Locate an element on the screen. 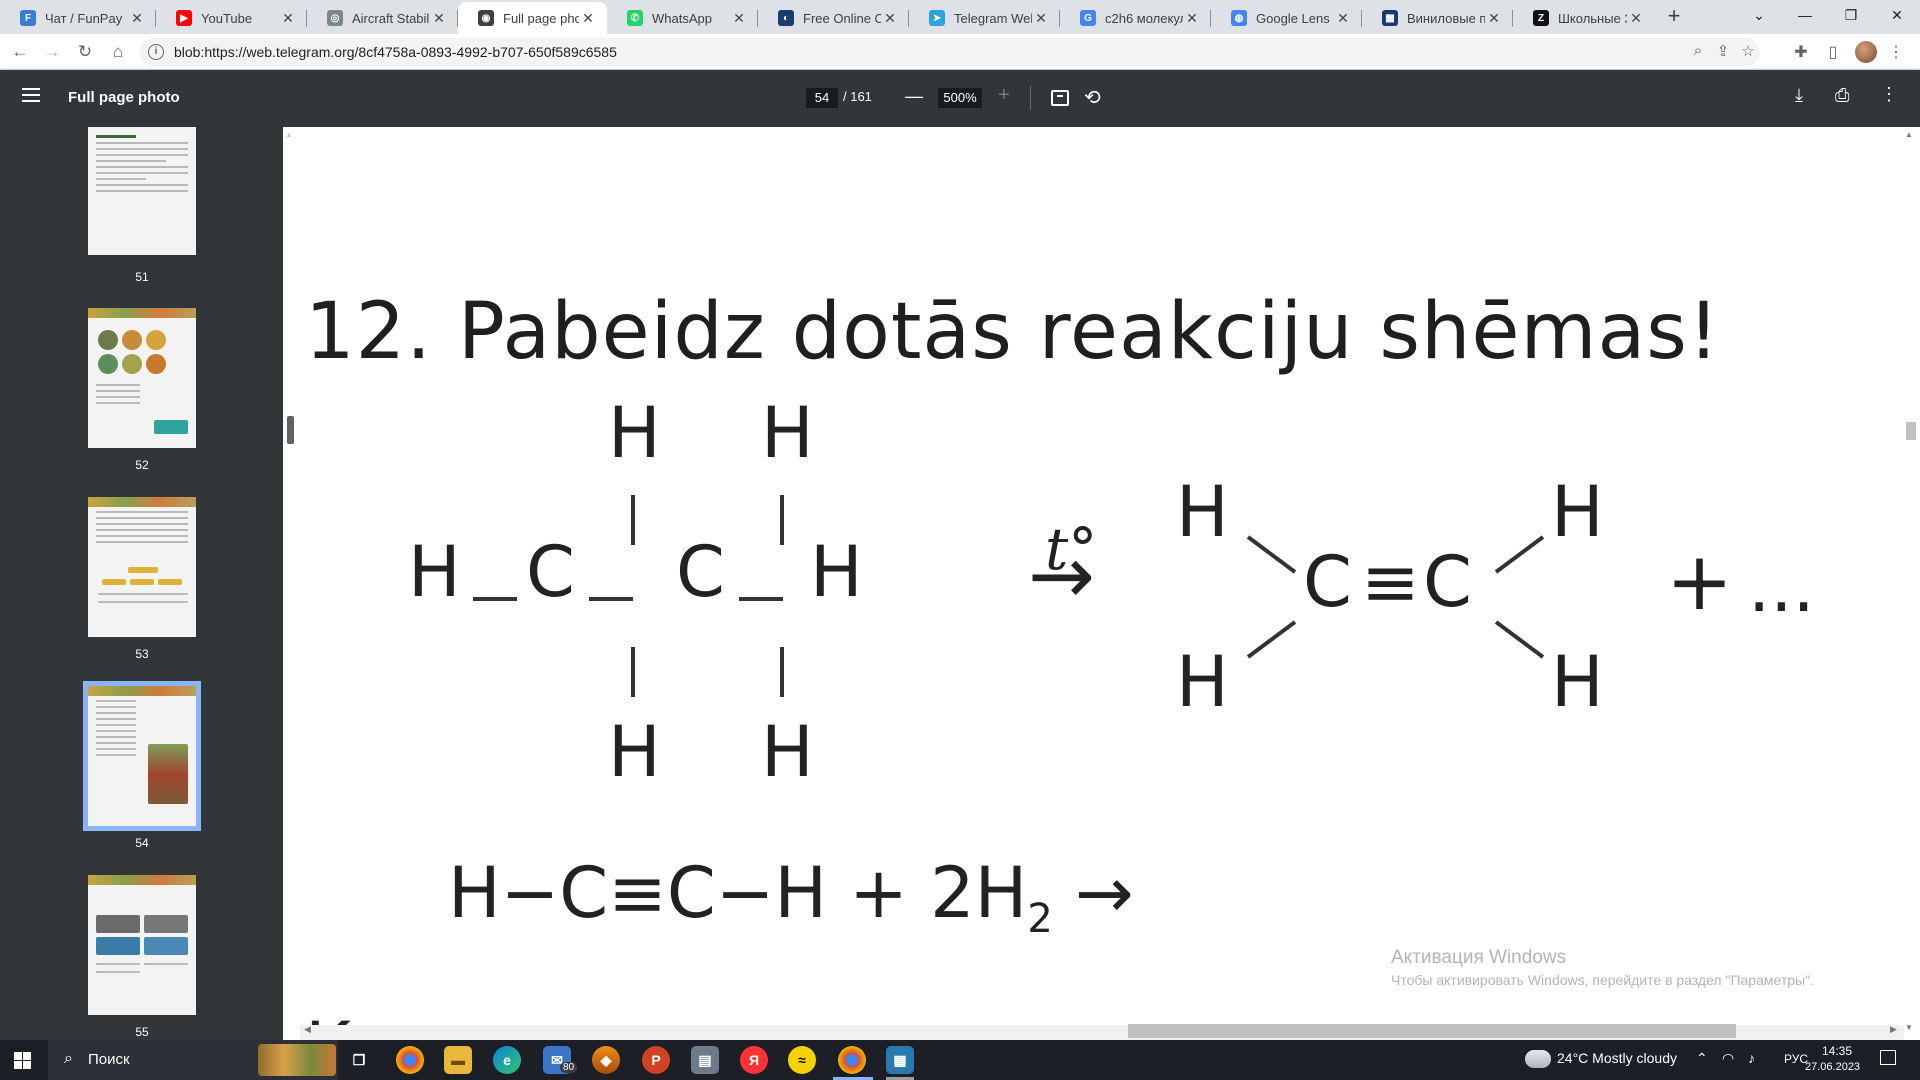 The image size is (1920, 1080). rotate-icon: ⟲ is located at coordinates (1092, 97).